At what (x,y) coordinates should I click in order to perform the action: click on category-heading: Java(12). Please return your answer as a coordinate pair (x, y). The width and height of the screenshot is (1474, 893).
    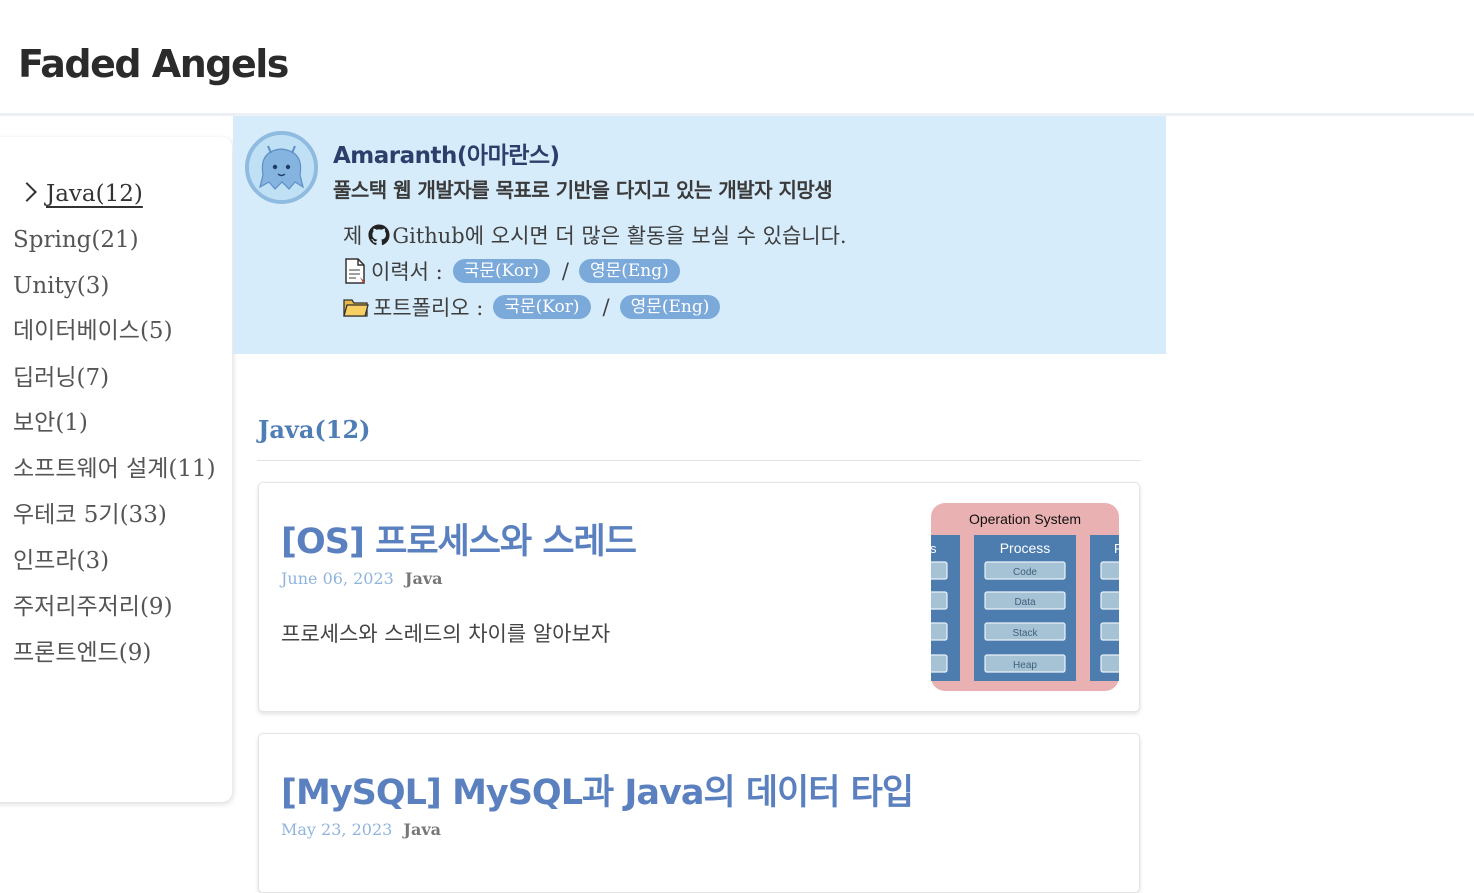
    Looking at the image, I should click on (314, 429).